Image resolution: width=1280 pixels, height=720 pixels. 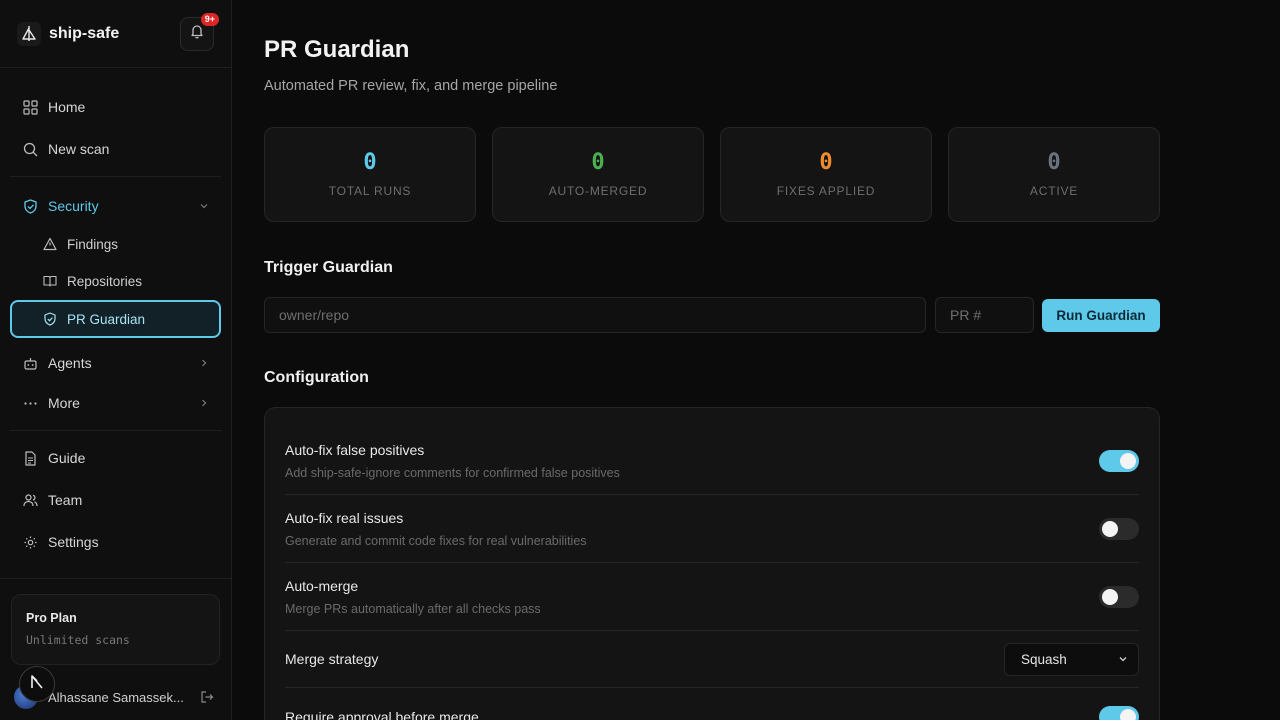 What do you see at coordinates (30, 206) in the screenshot?
I see `shield-icon` at bounding box center [30, 206].